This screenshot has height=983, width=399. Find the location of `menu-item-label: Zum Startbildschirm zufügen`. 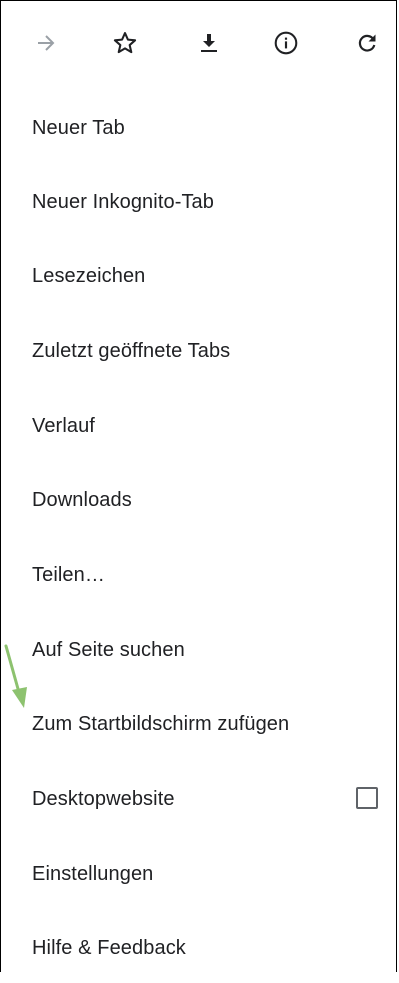

menu-item-label: Zum Startbildschirm zufügen is located at coordinates (161, 723).